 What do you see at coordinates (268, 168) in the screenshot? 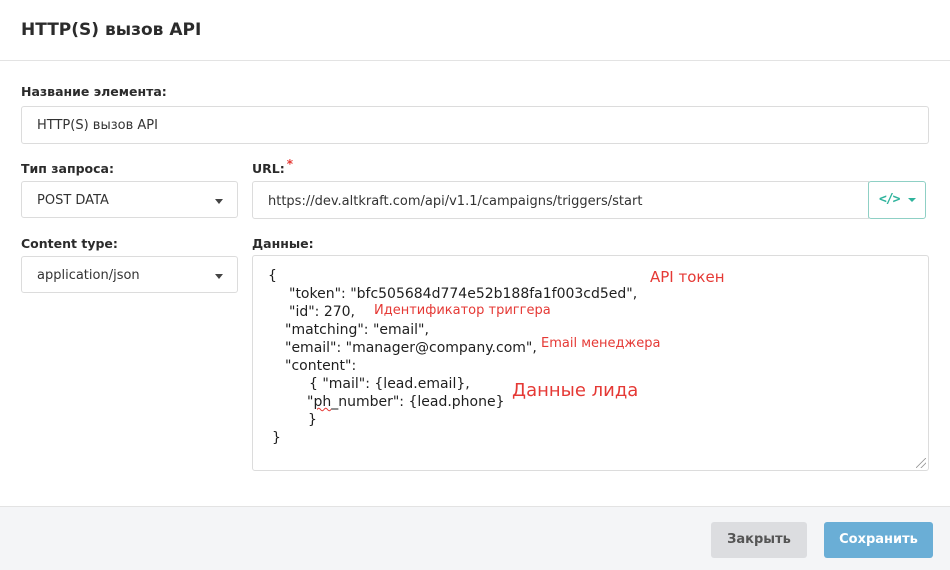
I see `url-label-text: URL:` at bounding box center [268, 168].